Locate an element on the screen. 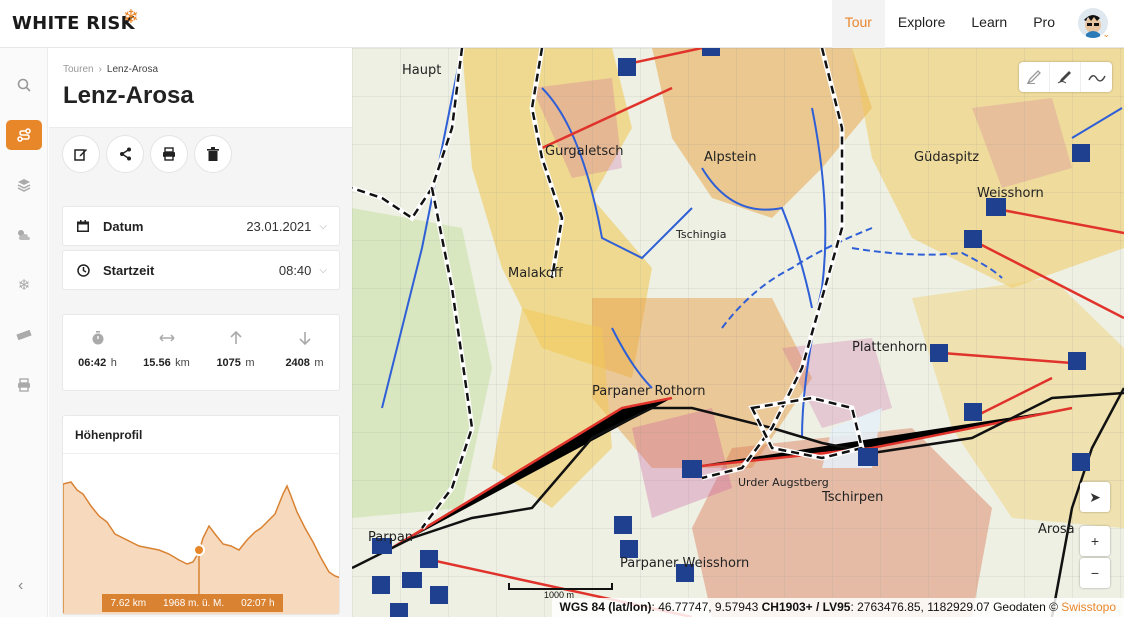  edit-button is located at coordinates (81, 154).